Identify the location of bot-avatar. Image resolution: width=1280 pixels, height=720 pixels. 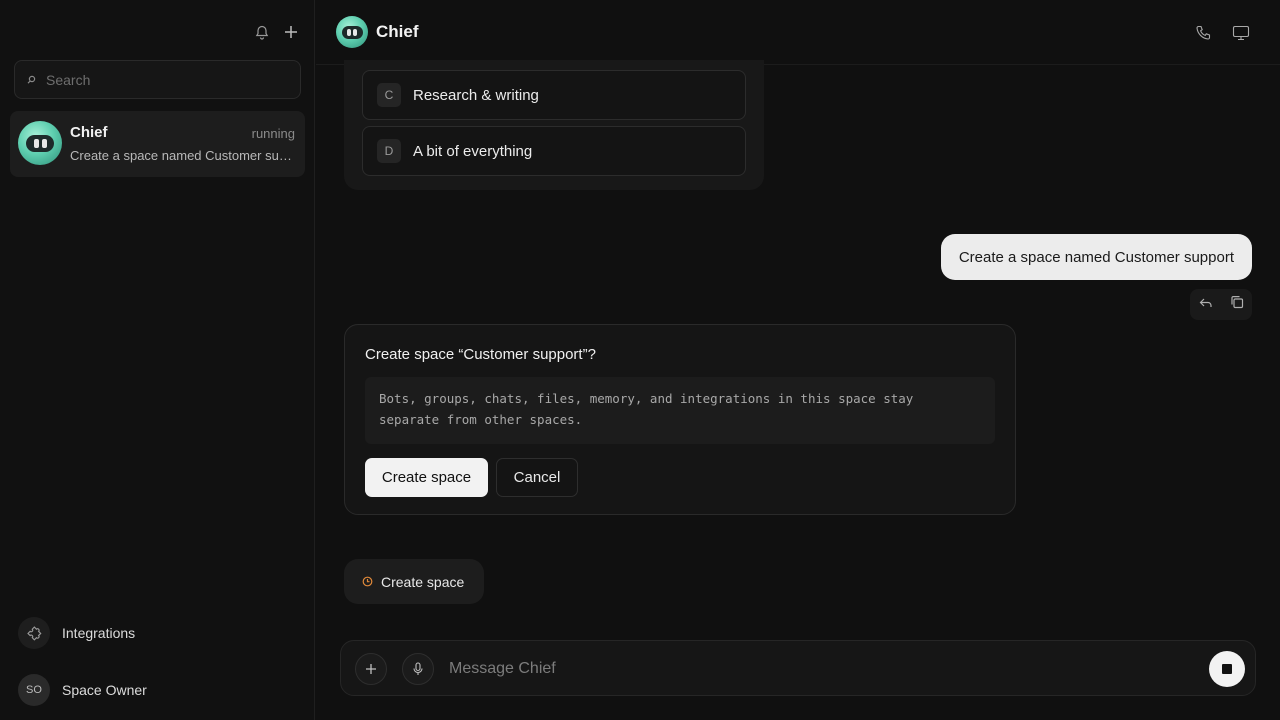
(40, 143).